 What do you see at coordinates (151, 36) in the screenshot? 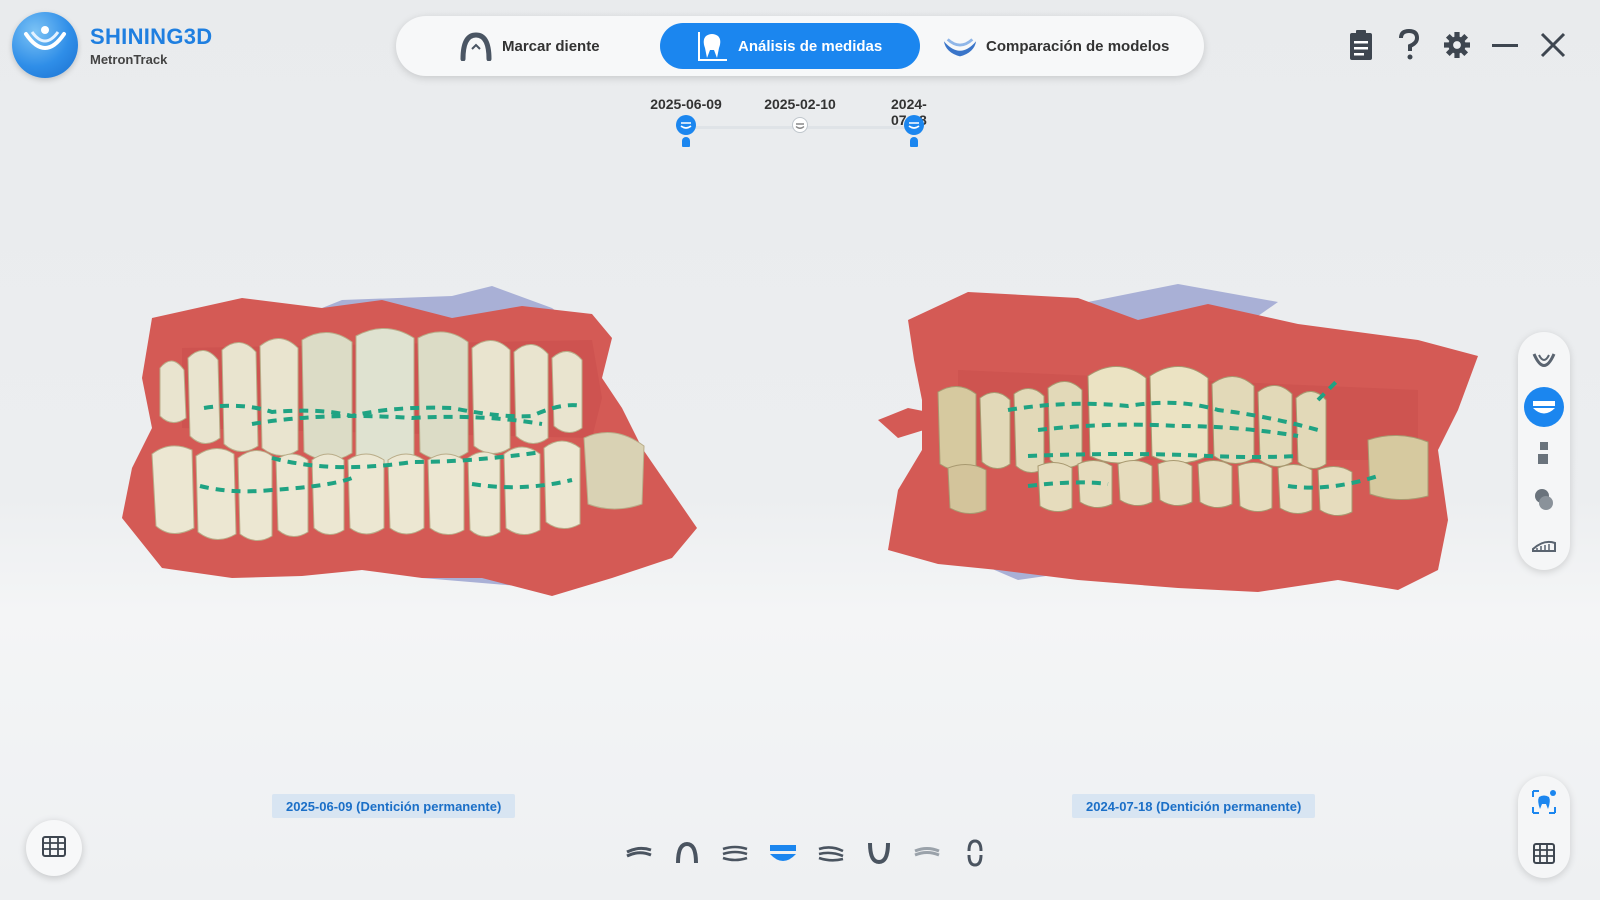
I see `brand-name: SHINING3D` at bounding box center [151, 36].